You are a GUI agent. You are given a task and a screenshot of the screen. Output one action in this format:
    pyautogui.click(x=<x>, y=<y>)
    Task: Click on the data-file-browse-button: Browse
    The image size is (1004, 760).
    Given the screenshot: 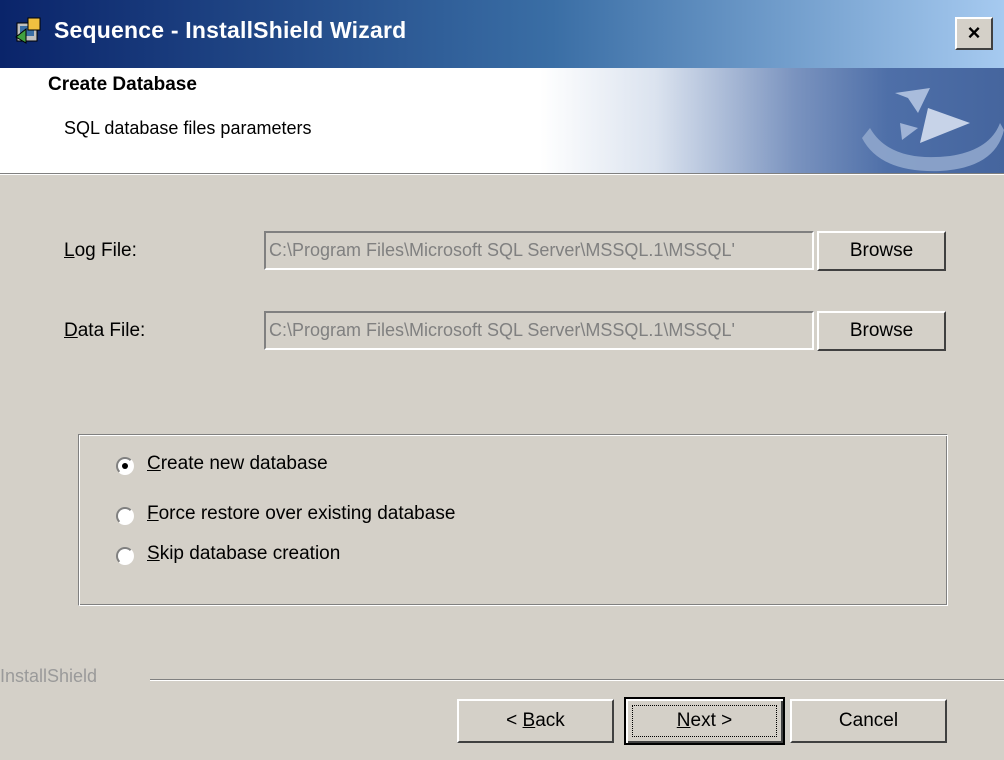 What is the action you would take?
    pyautogui.click(x=881, y=331)
    